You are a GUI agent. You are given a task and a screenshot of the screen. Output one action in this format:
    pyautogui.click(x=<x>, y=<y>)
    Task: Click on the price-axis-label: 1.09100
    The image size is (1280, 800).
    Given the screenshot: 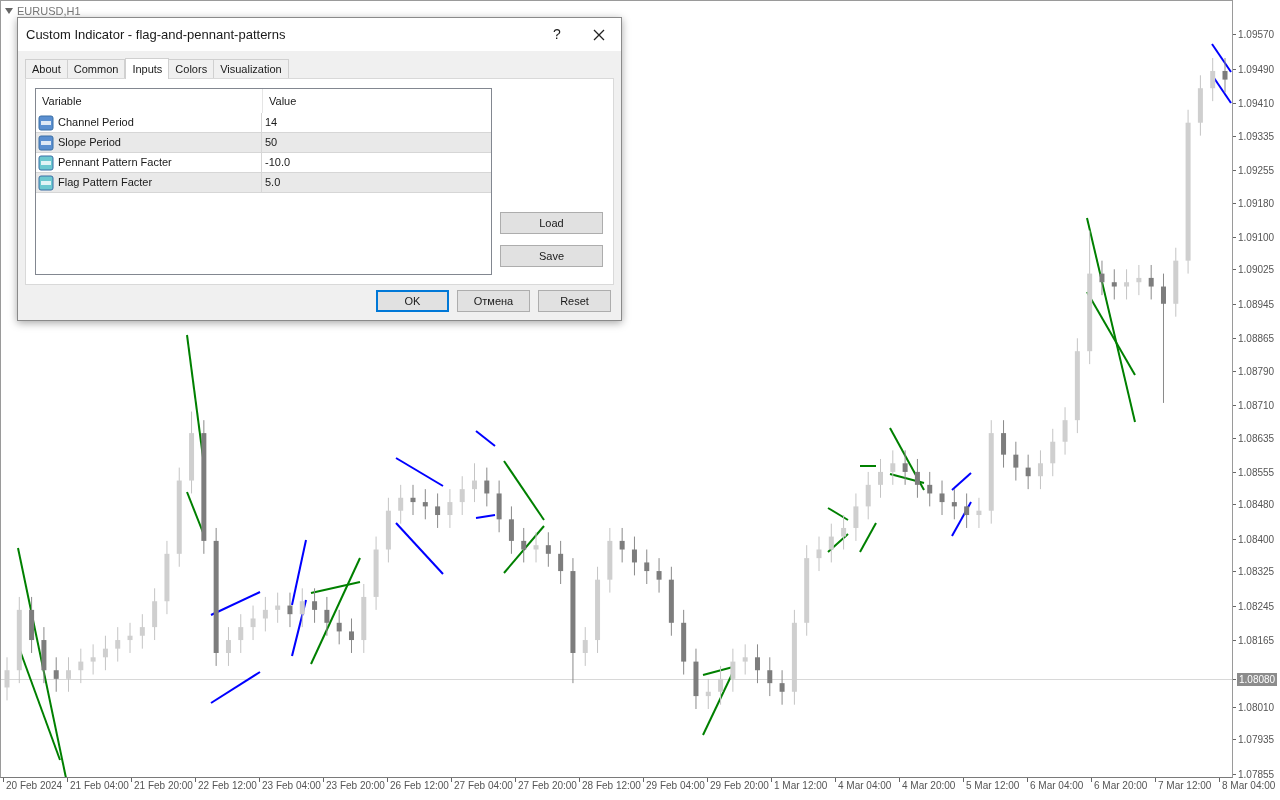 What is the action you would take?
    pyautogui.click(x=1256, y=238)
    